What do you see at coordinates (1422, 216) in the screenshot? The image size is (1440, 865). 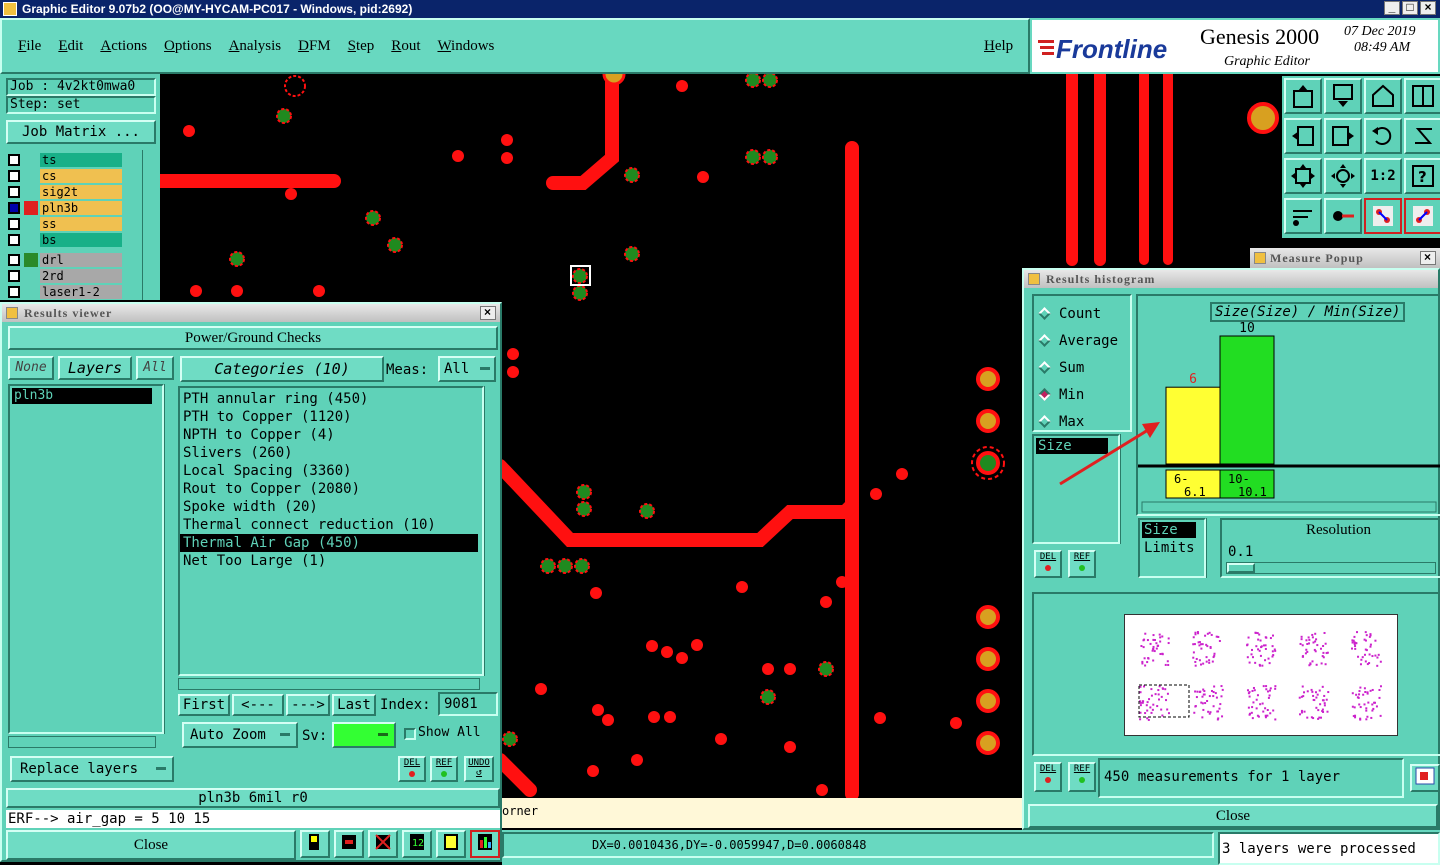 I see `net-select-icon` at bounding box center [1422, 216].